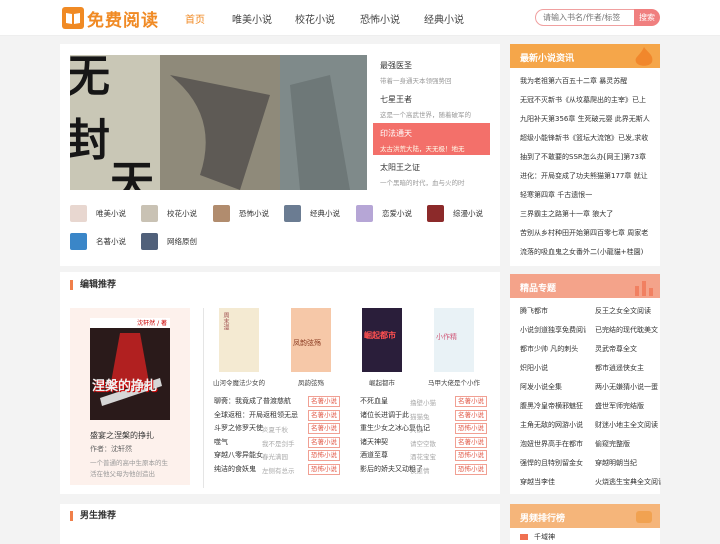 The height and width of the screenshot is (544, 720). What do you see at coordinates (111, 449) in the screenshot?
I see `featured-author: 作者：沈轩然` at bounding box center [111, 449].